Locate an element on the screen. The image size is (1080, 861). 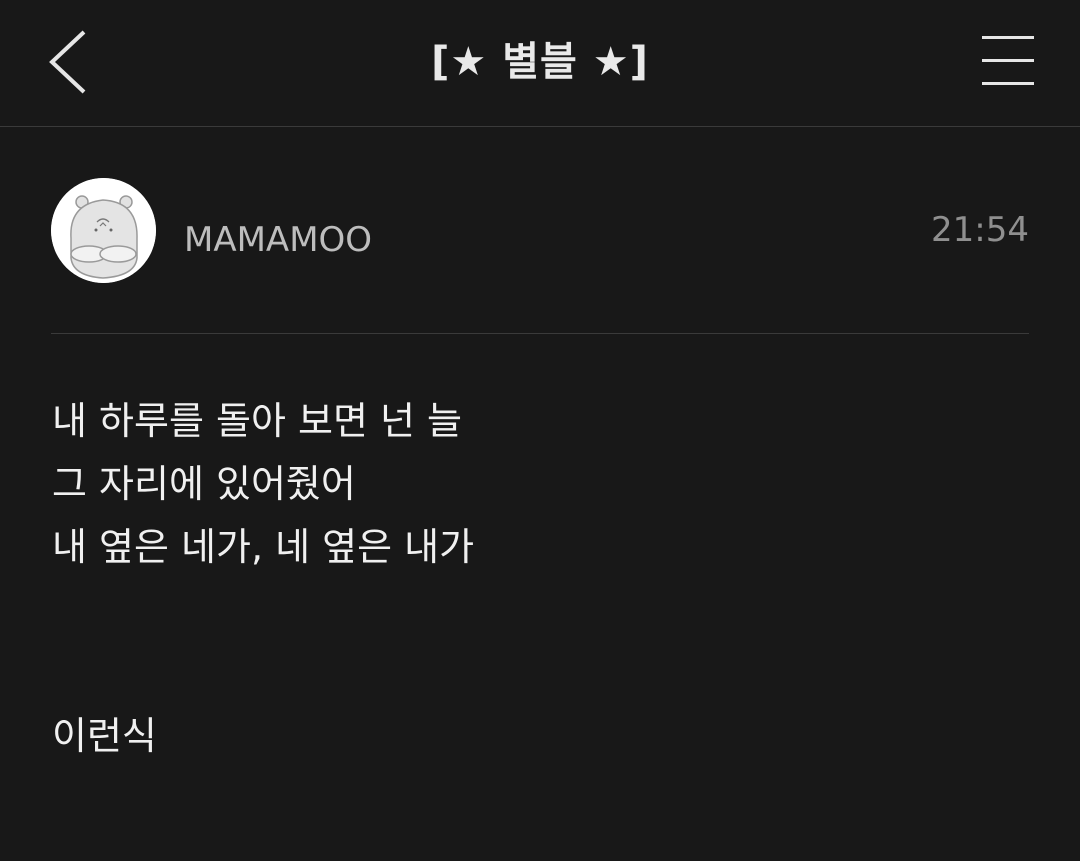
hamster-avatar-icon is located at coordinates (103, 230).